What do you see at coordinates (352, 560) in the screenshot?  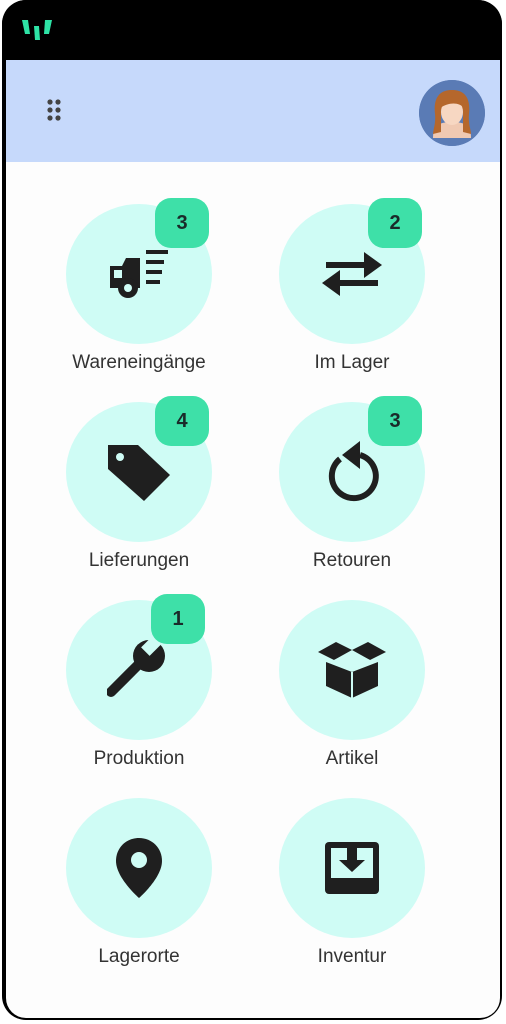 I see `tile-label: Retouren` at bounding box center [352, 560].